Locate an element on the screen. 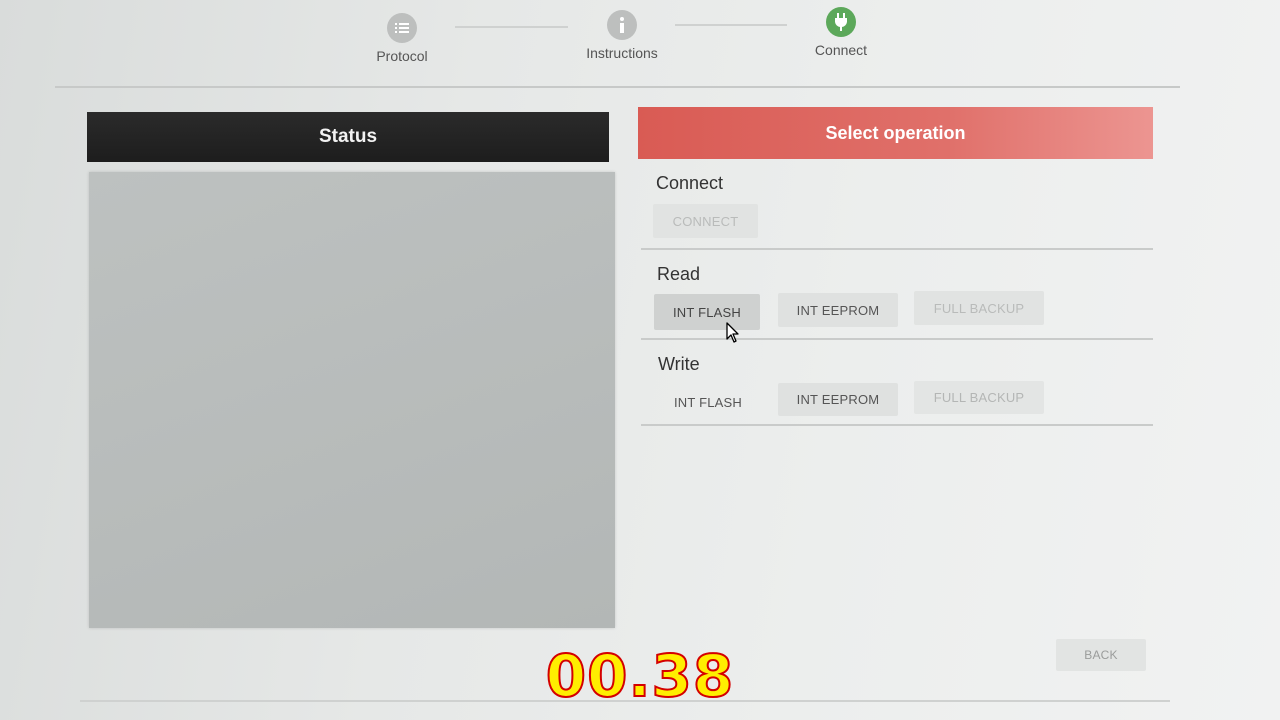  operation-panel-title: Select operation is located at coordinates (895, 133).